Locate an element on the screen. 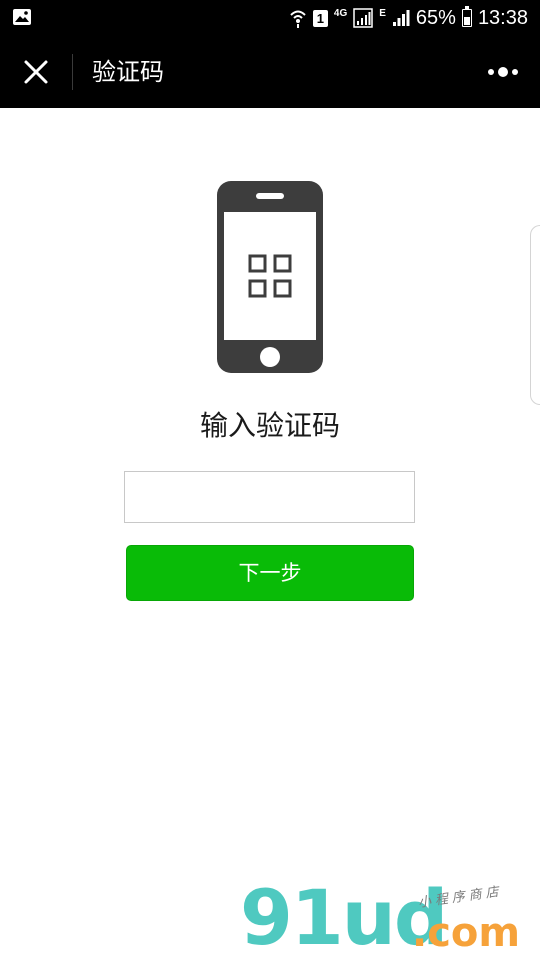 This screenshot has height=962, width=540. close-button is located at coordinates (36, 72).